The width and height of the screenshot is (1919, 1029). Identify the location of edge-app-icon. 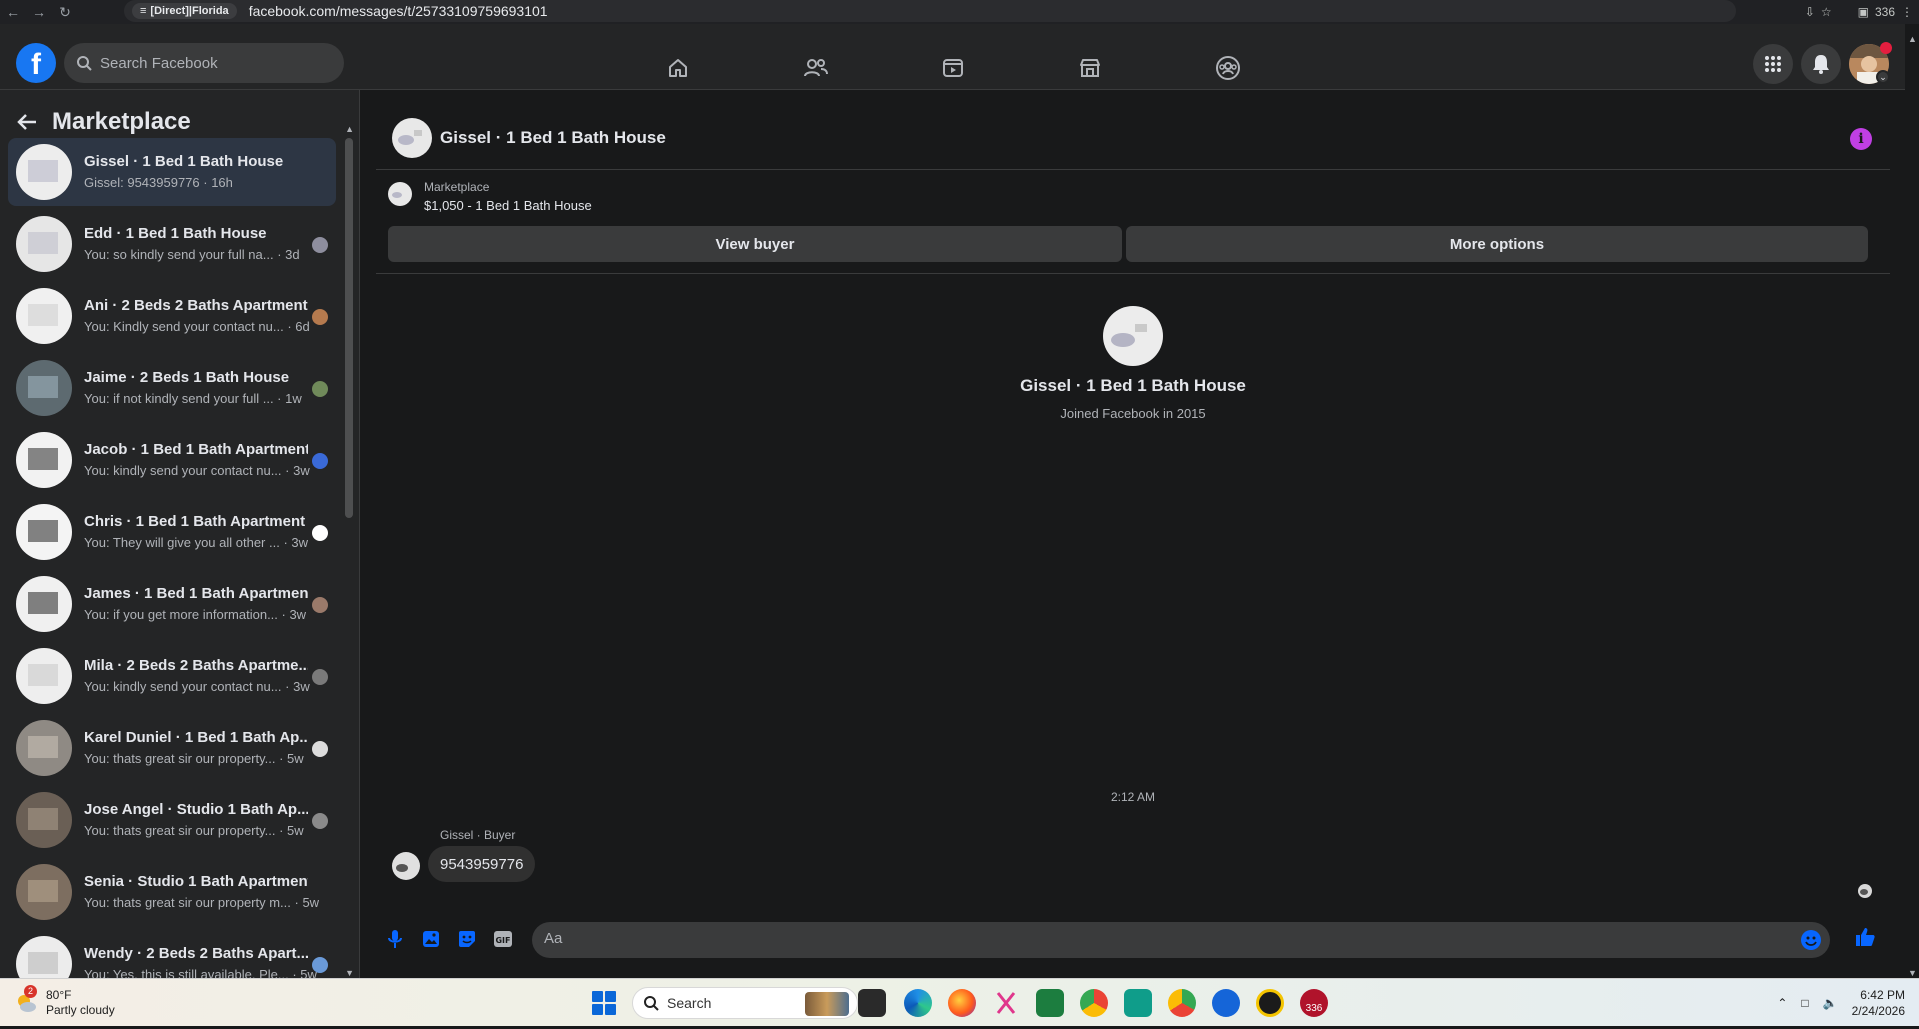
(918, 1003).